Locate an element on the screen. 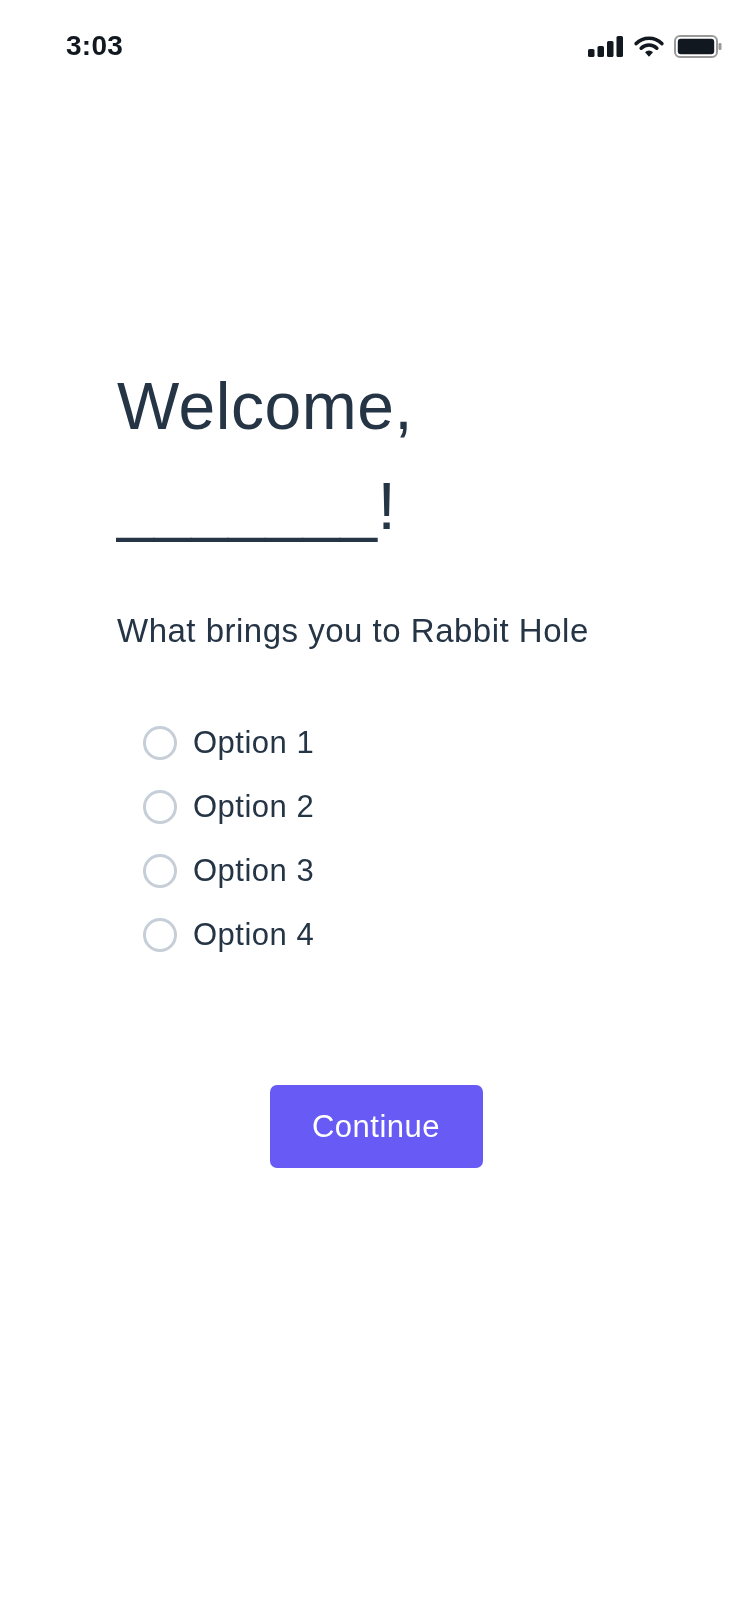 The width and height of the screenshot is (752, 1624). option-label: Option 3 is located at coordinates (254, 871).